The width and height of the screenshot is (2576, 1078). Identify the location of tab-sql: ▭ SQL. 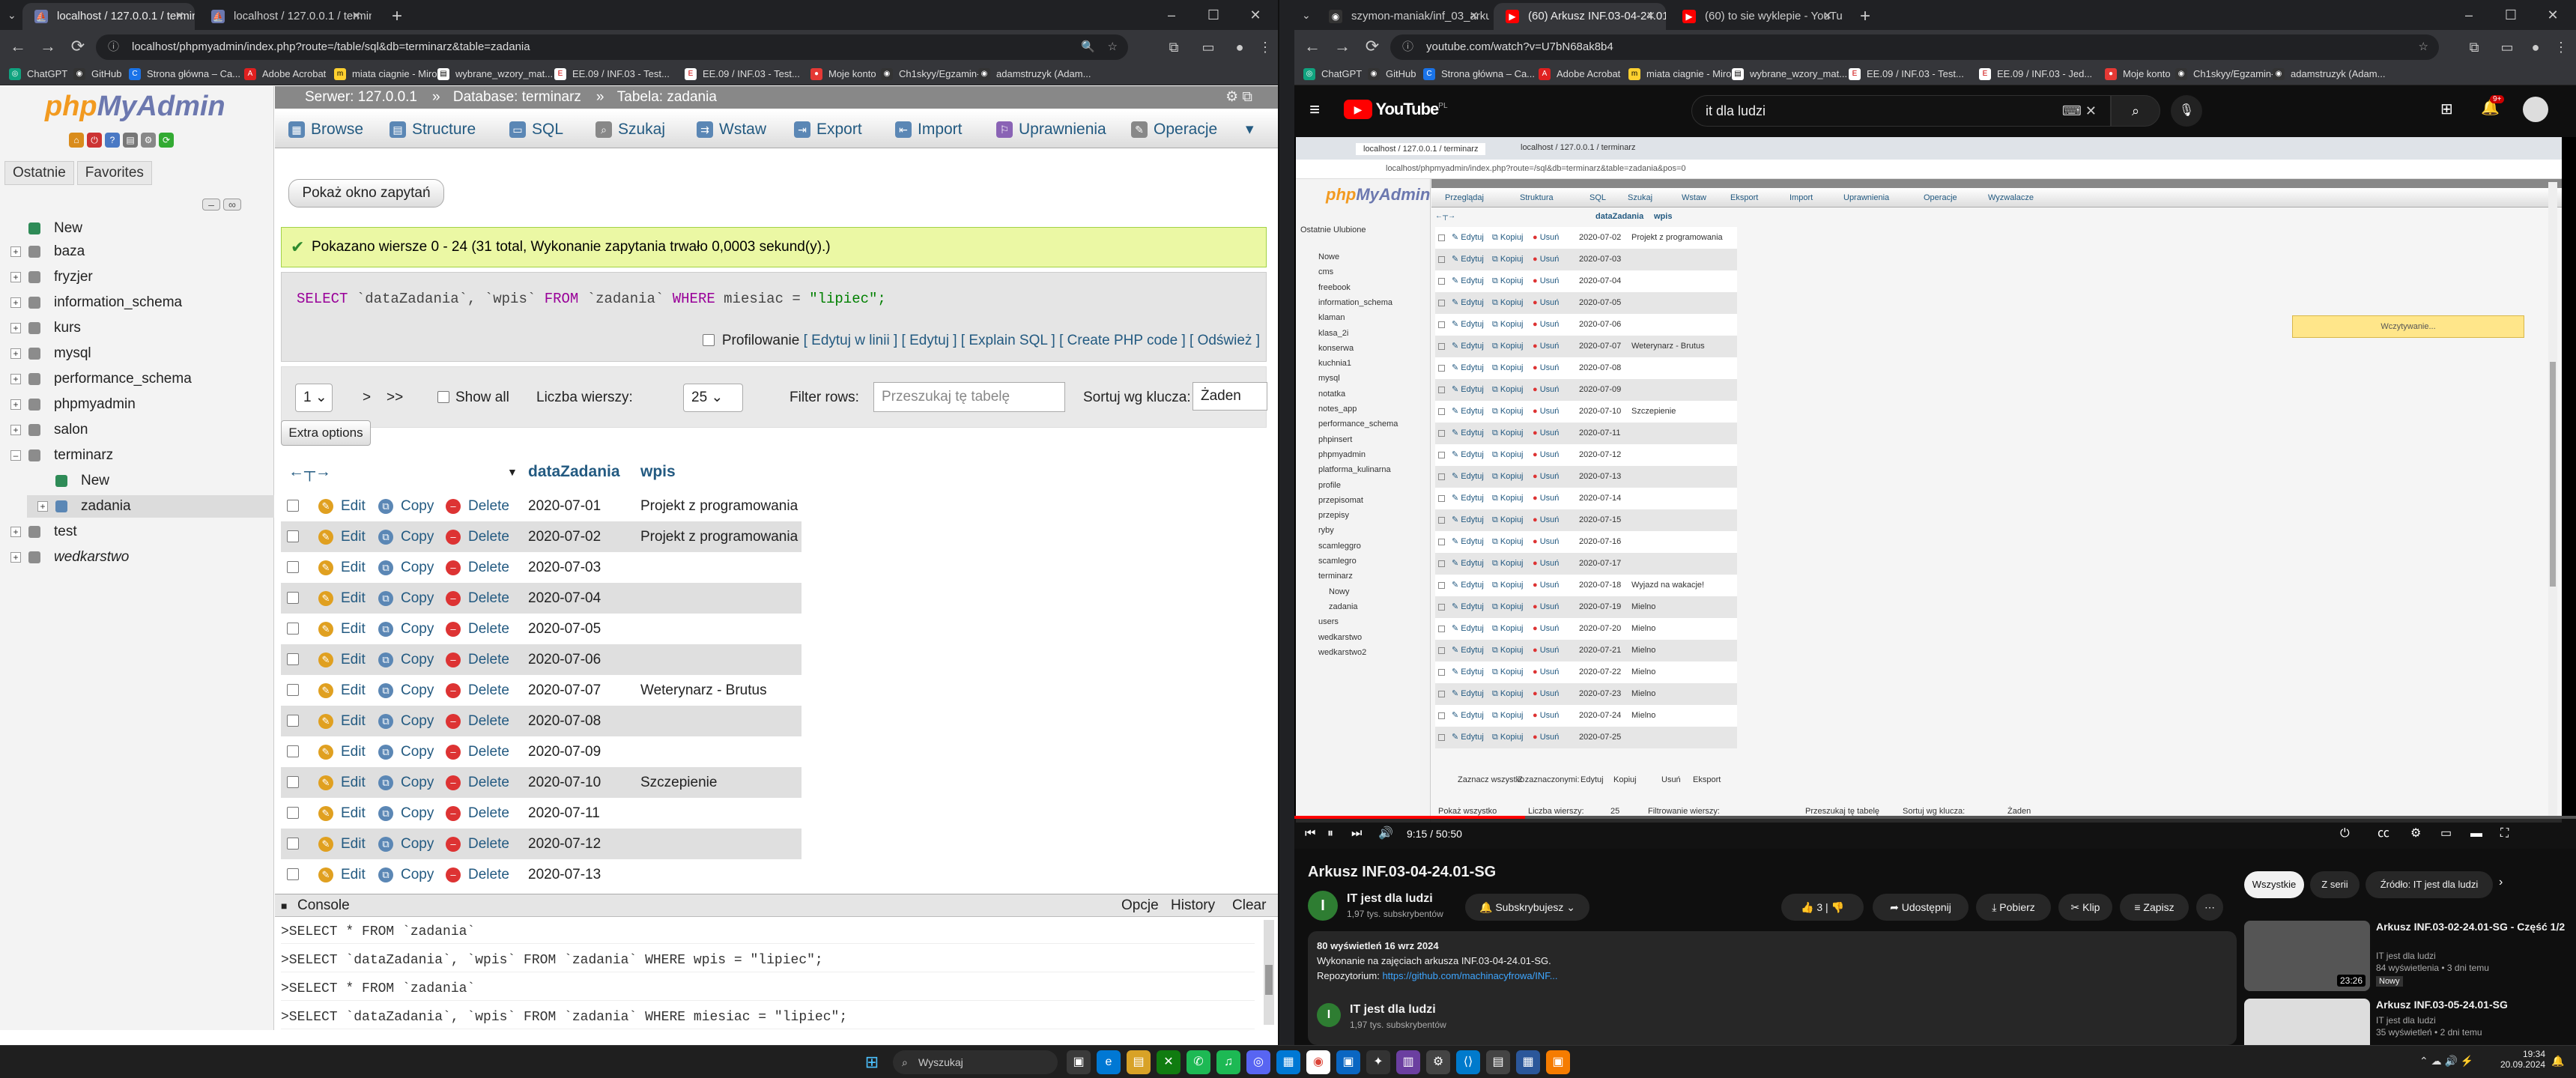
(533, 129).